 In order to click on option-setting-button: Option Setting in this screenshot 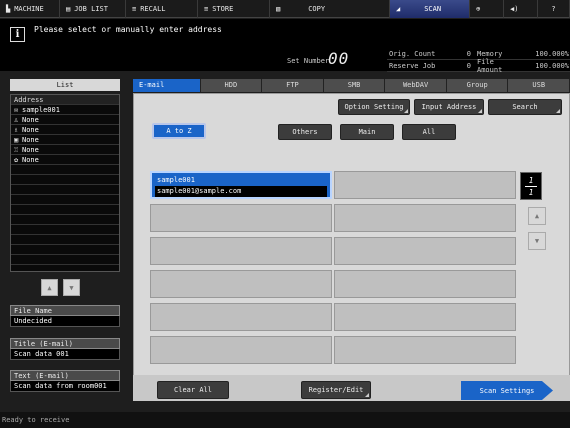, I will do `click(374, 107)`.